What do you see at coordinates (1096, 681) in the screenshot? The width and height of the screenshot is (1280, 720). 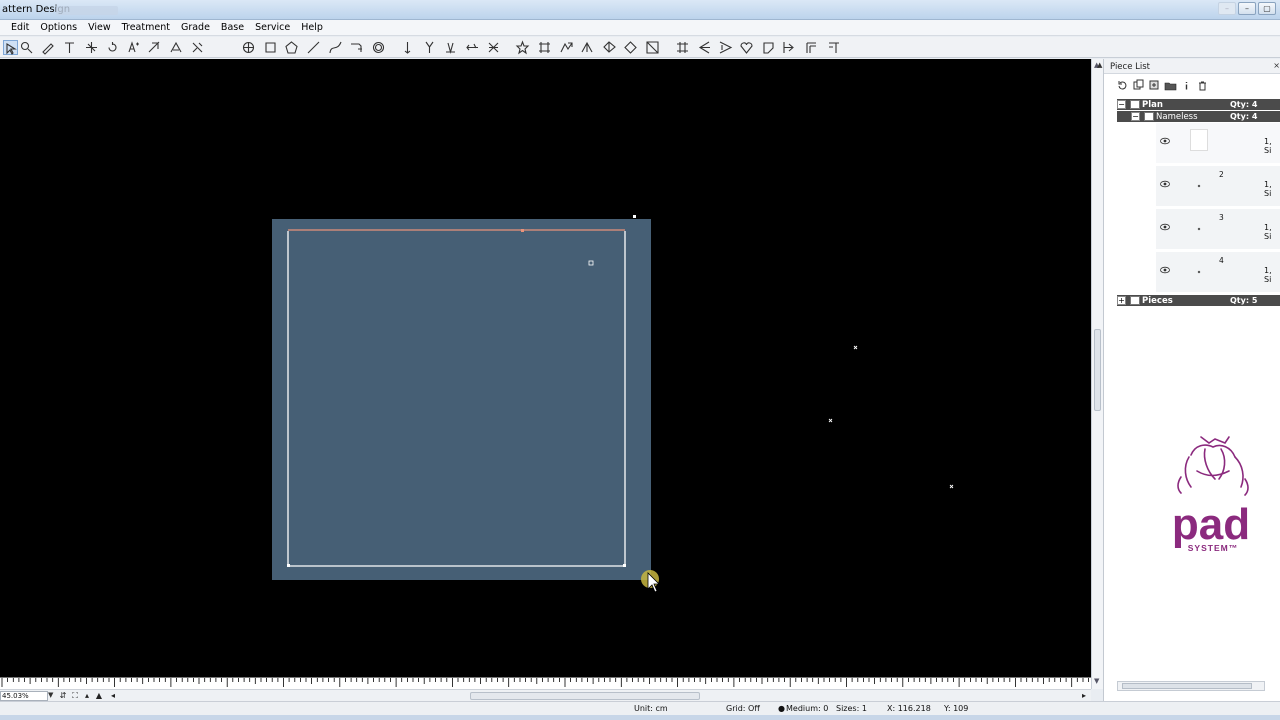 I see `scroll-down-icon: ▼` at bounding box center [1096, 681].